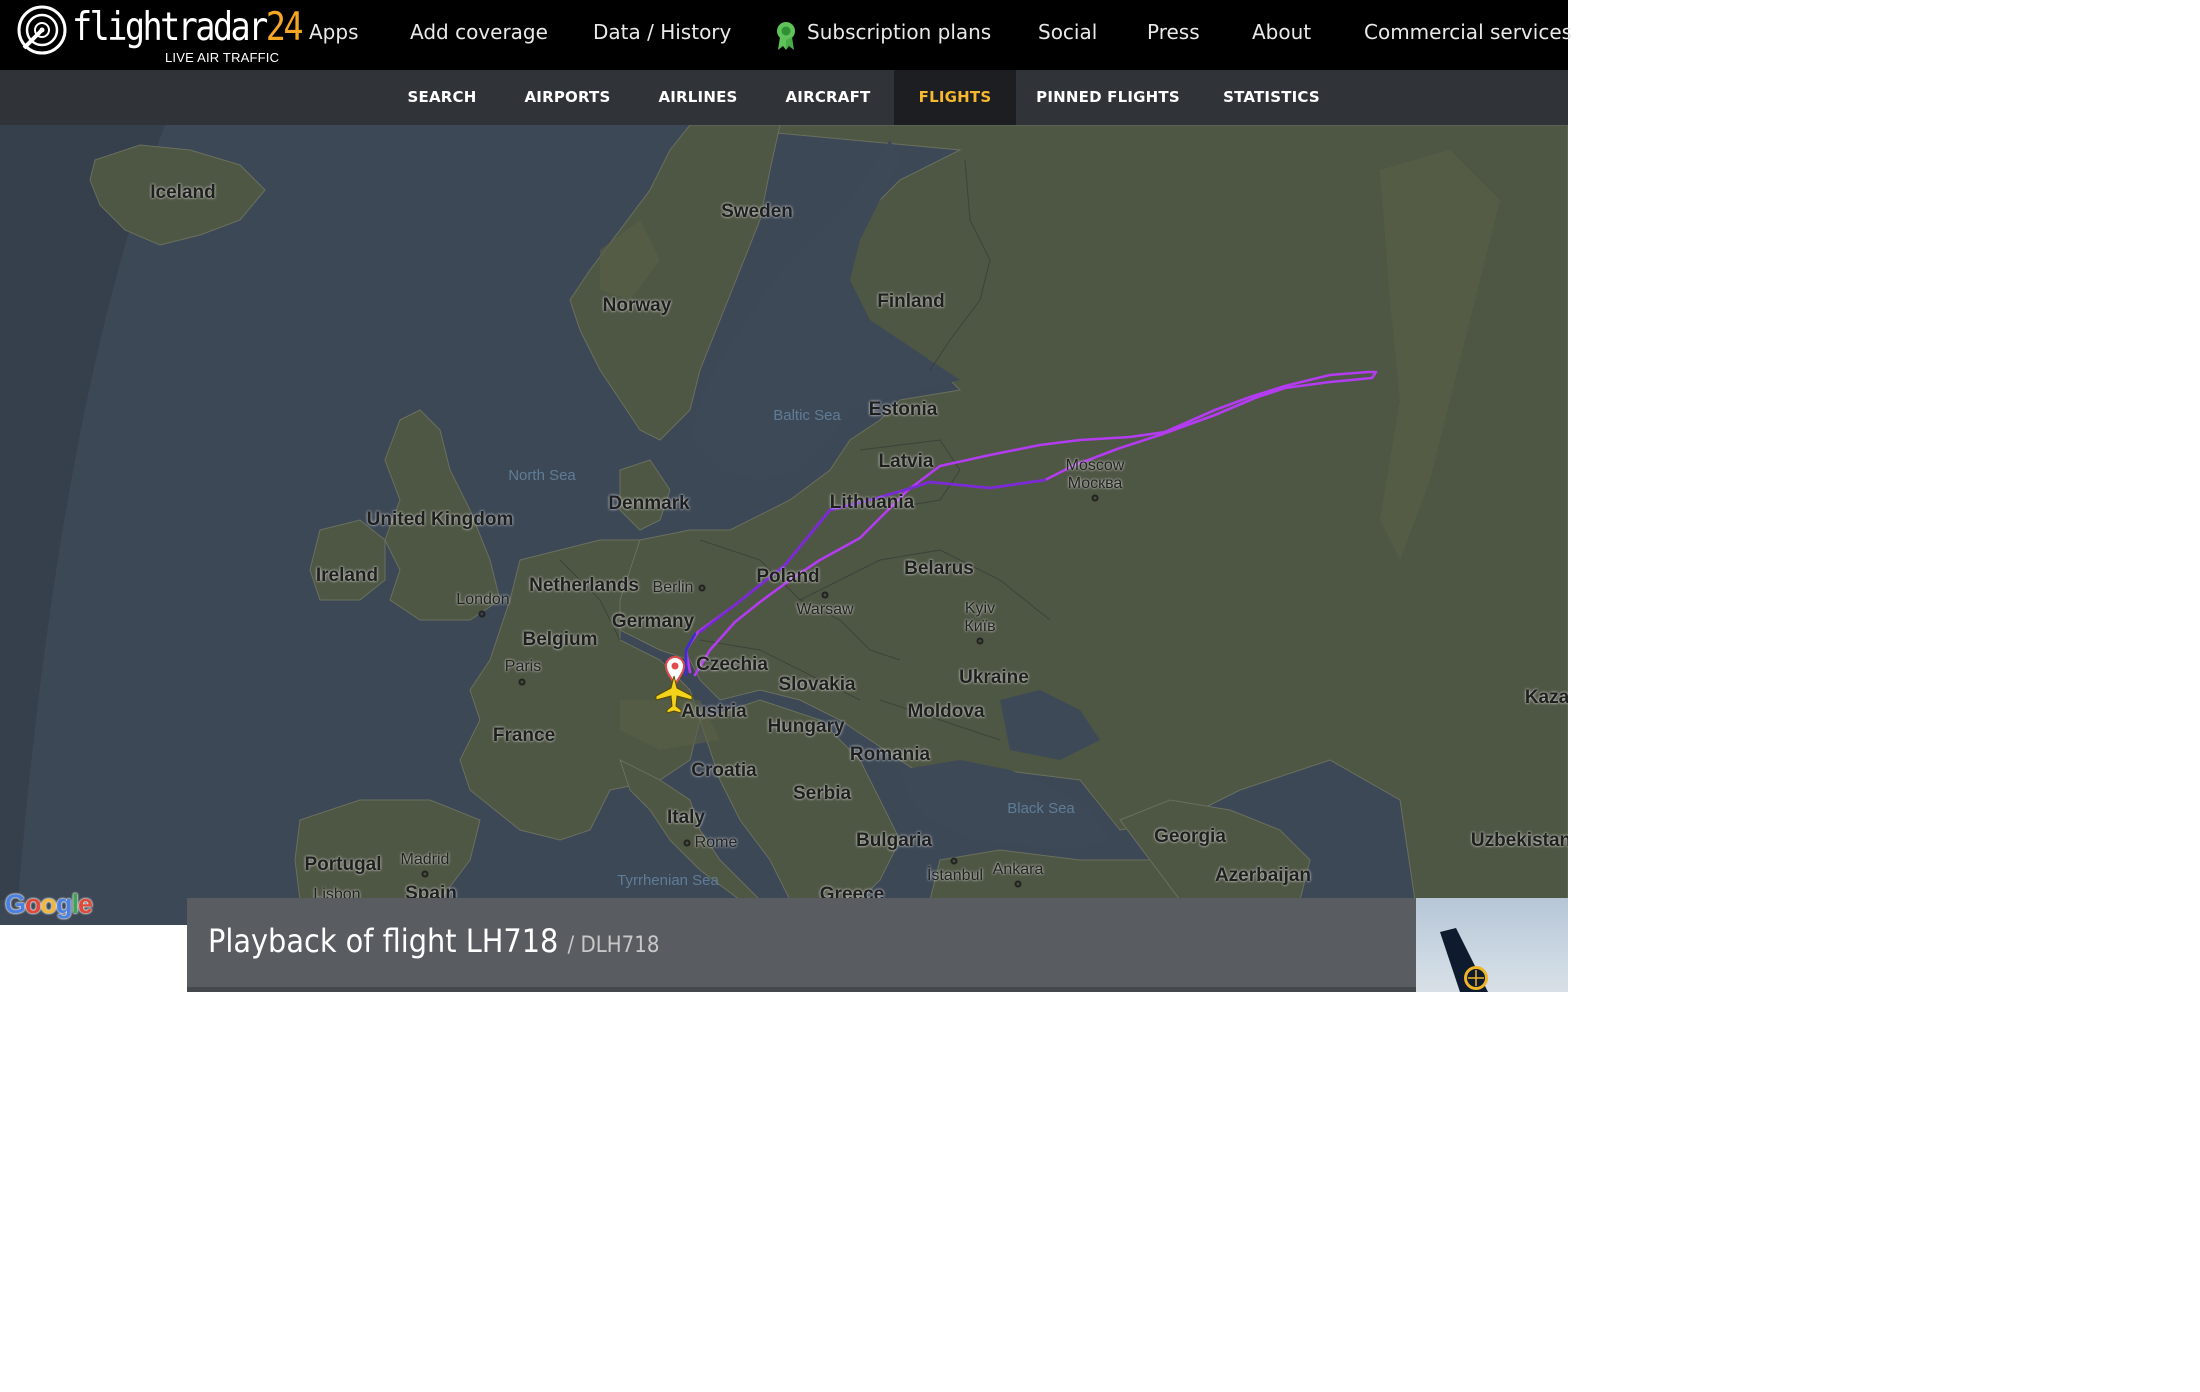 This screenshot has width=2200, height=1392. Describe the element at coordinates (49, 904) in the screenshot. I see `google-attribution-logo: Google` at that location.